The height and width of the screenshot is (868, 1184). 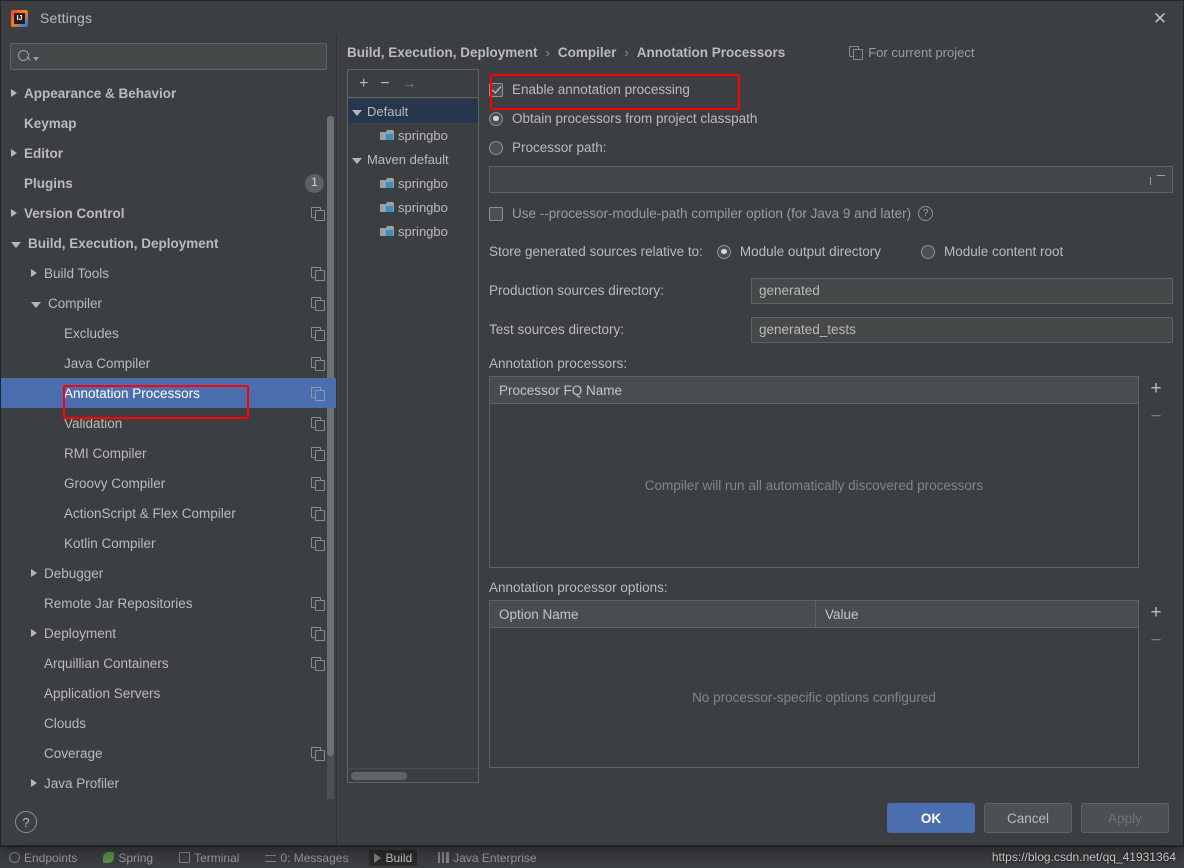 I want to click on help-button: ?, so click(x=26, y=822).